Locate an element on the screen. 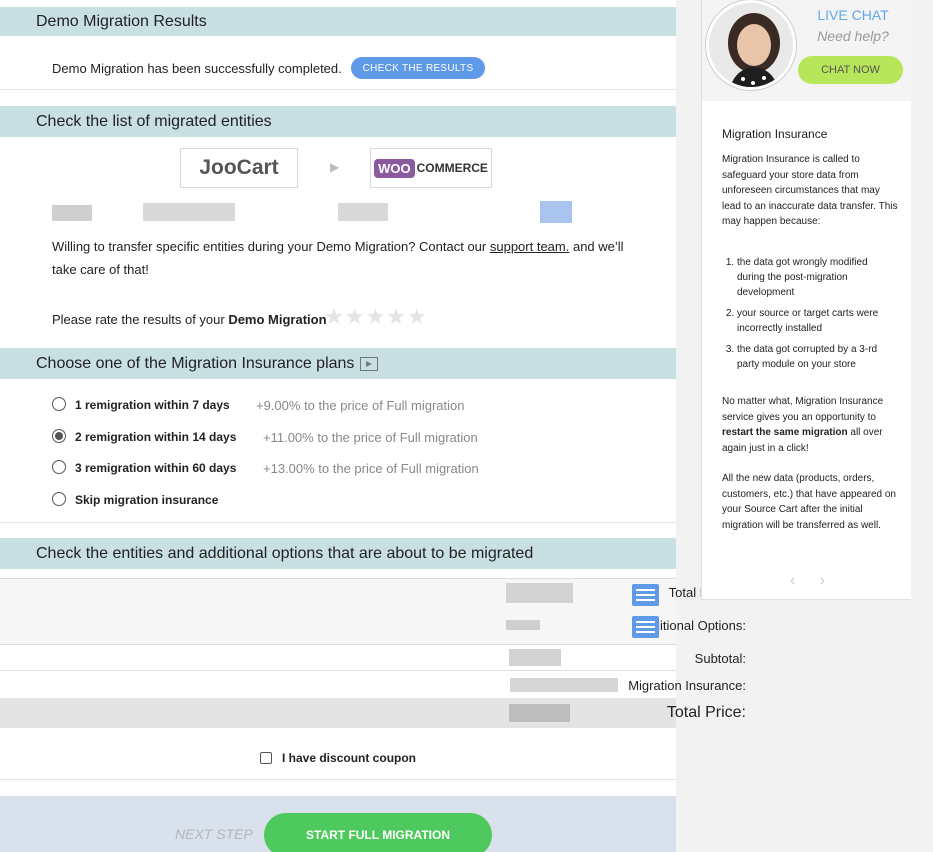 The width and height of the screenshot is (933, 852). rate-text-bold: Demo Migration is located at coordinates (277, 319).